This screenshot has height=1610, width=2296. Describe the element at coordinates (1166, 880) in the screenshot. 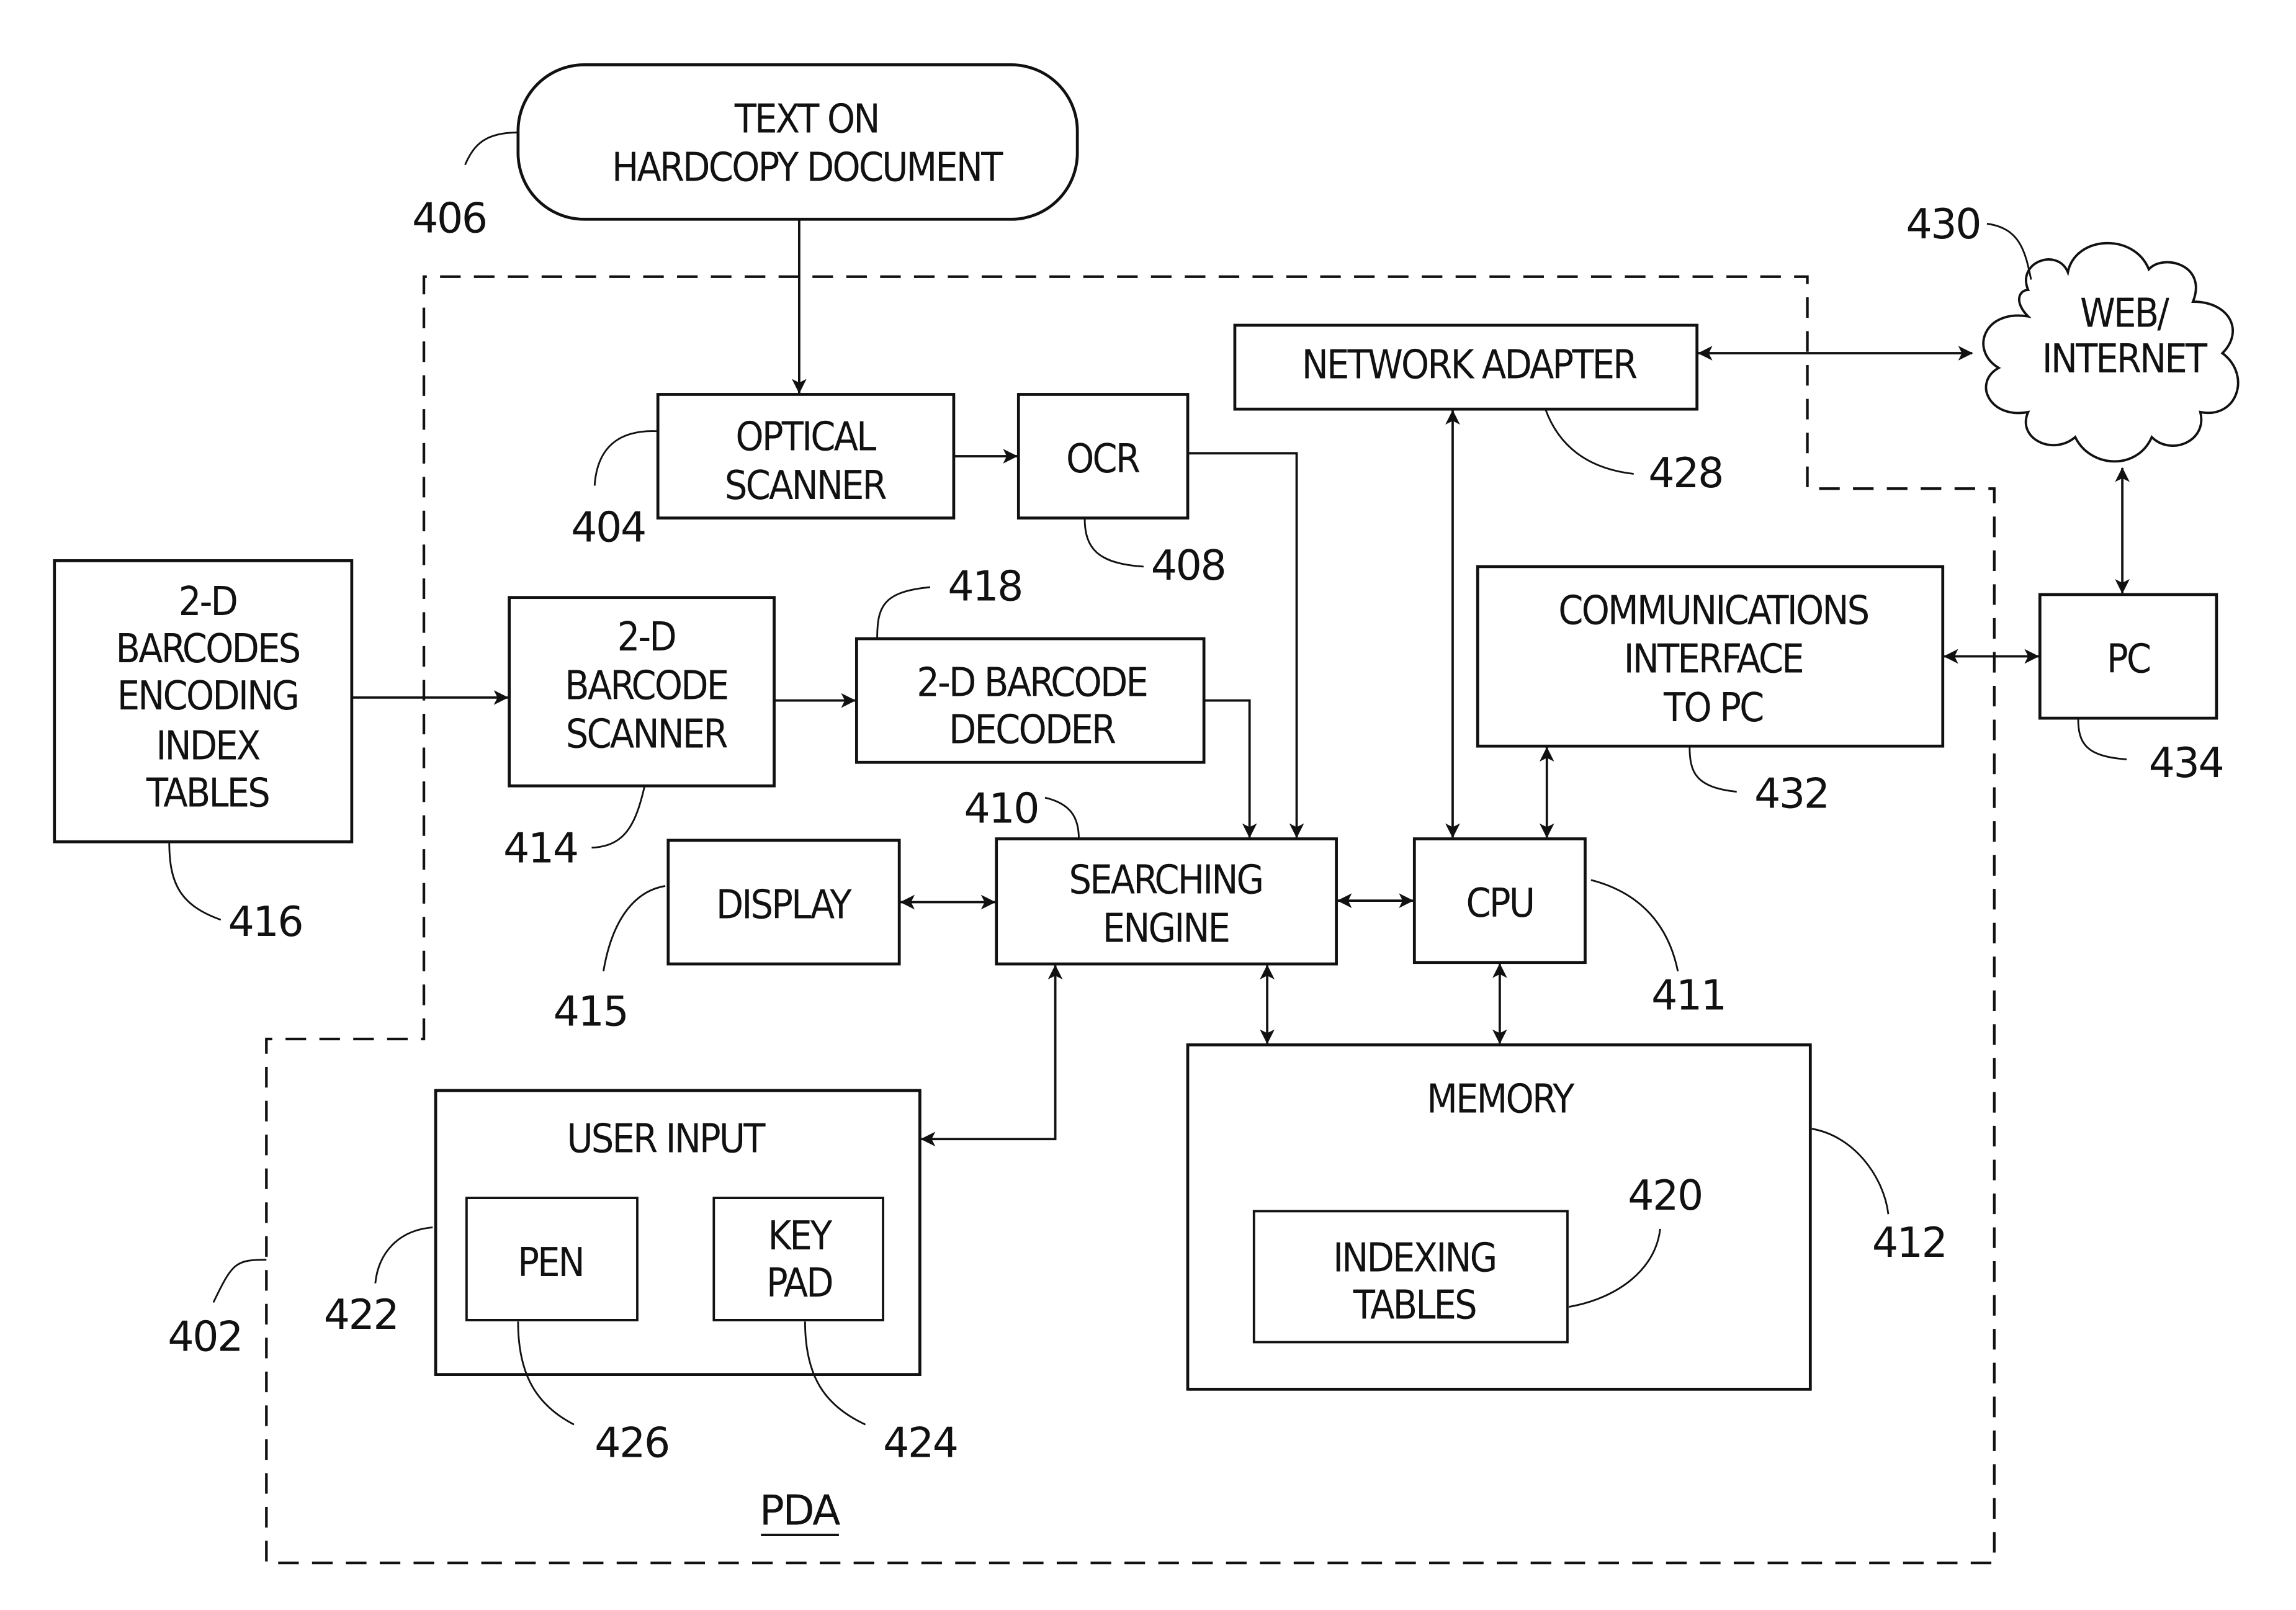

I see `block-label: SEARCHING` at that location.